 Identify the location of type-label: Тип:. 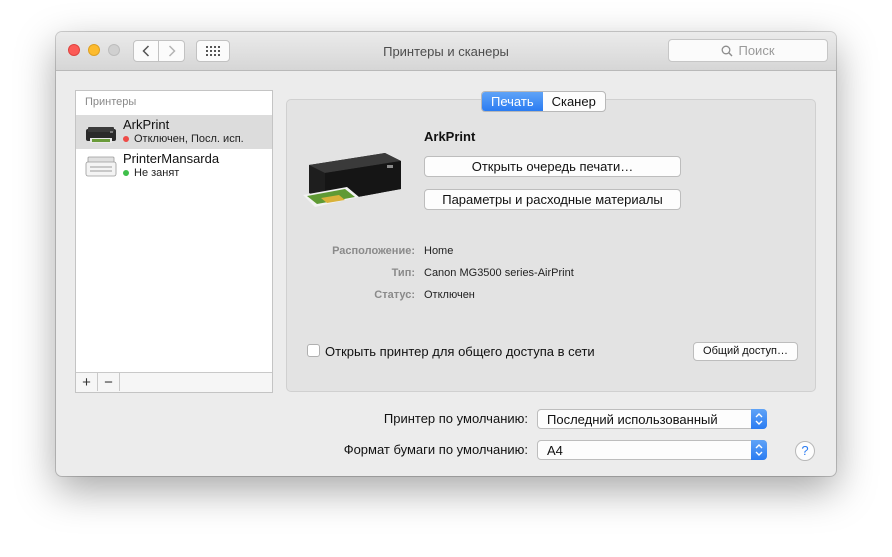
(403, 273).